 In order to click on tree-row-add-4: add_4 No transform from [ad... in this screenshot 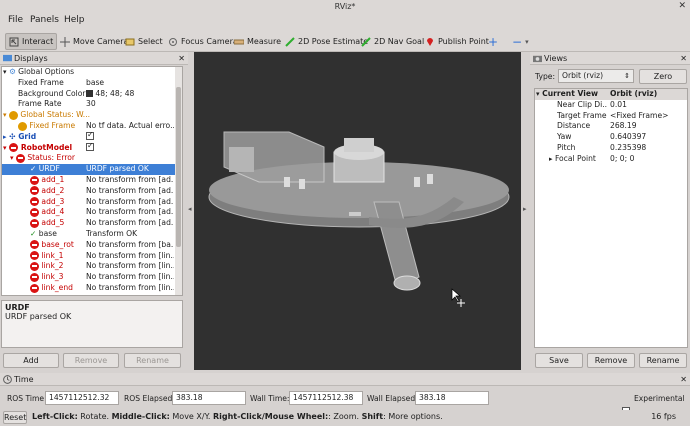, I will do `click(92, 212)`.